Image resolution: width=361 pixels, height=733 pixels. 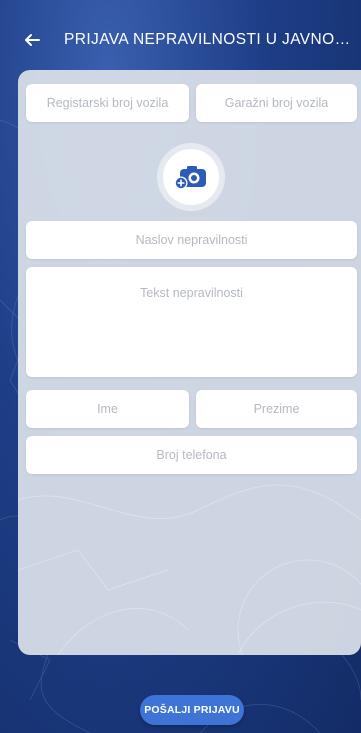 What do you see at coordinates (107, 409) in the screenshot?
I see `first-name-input: Ime` at bounding box center [107, 409].